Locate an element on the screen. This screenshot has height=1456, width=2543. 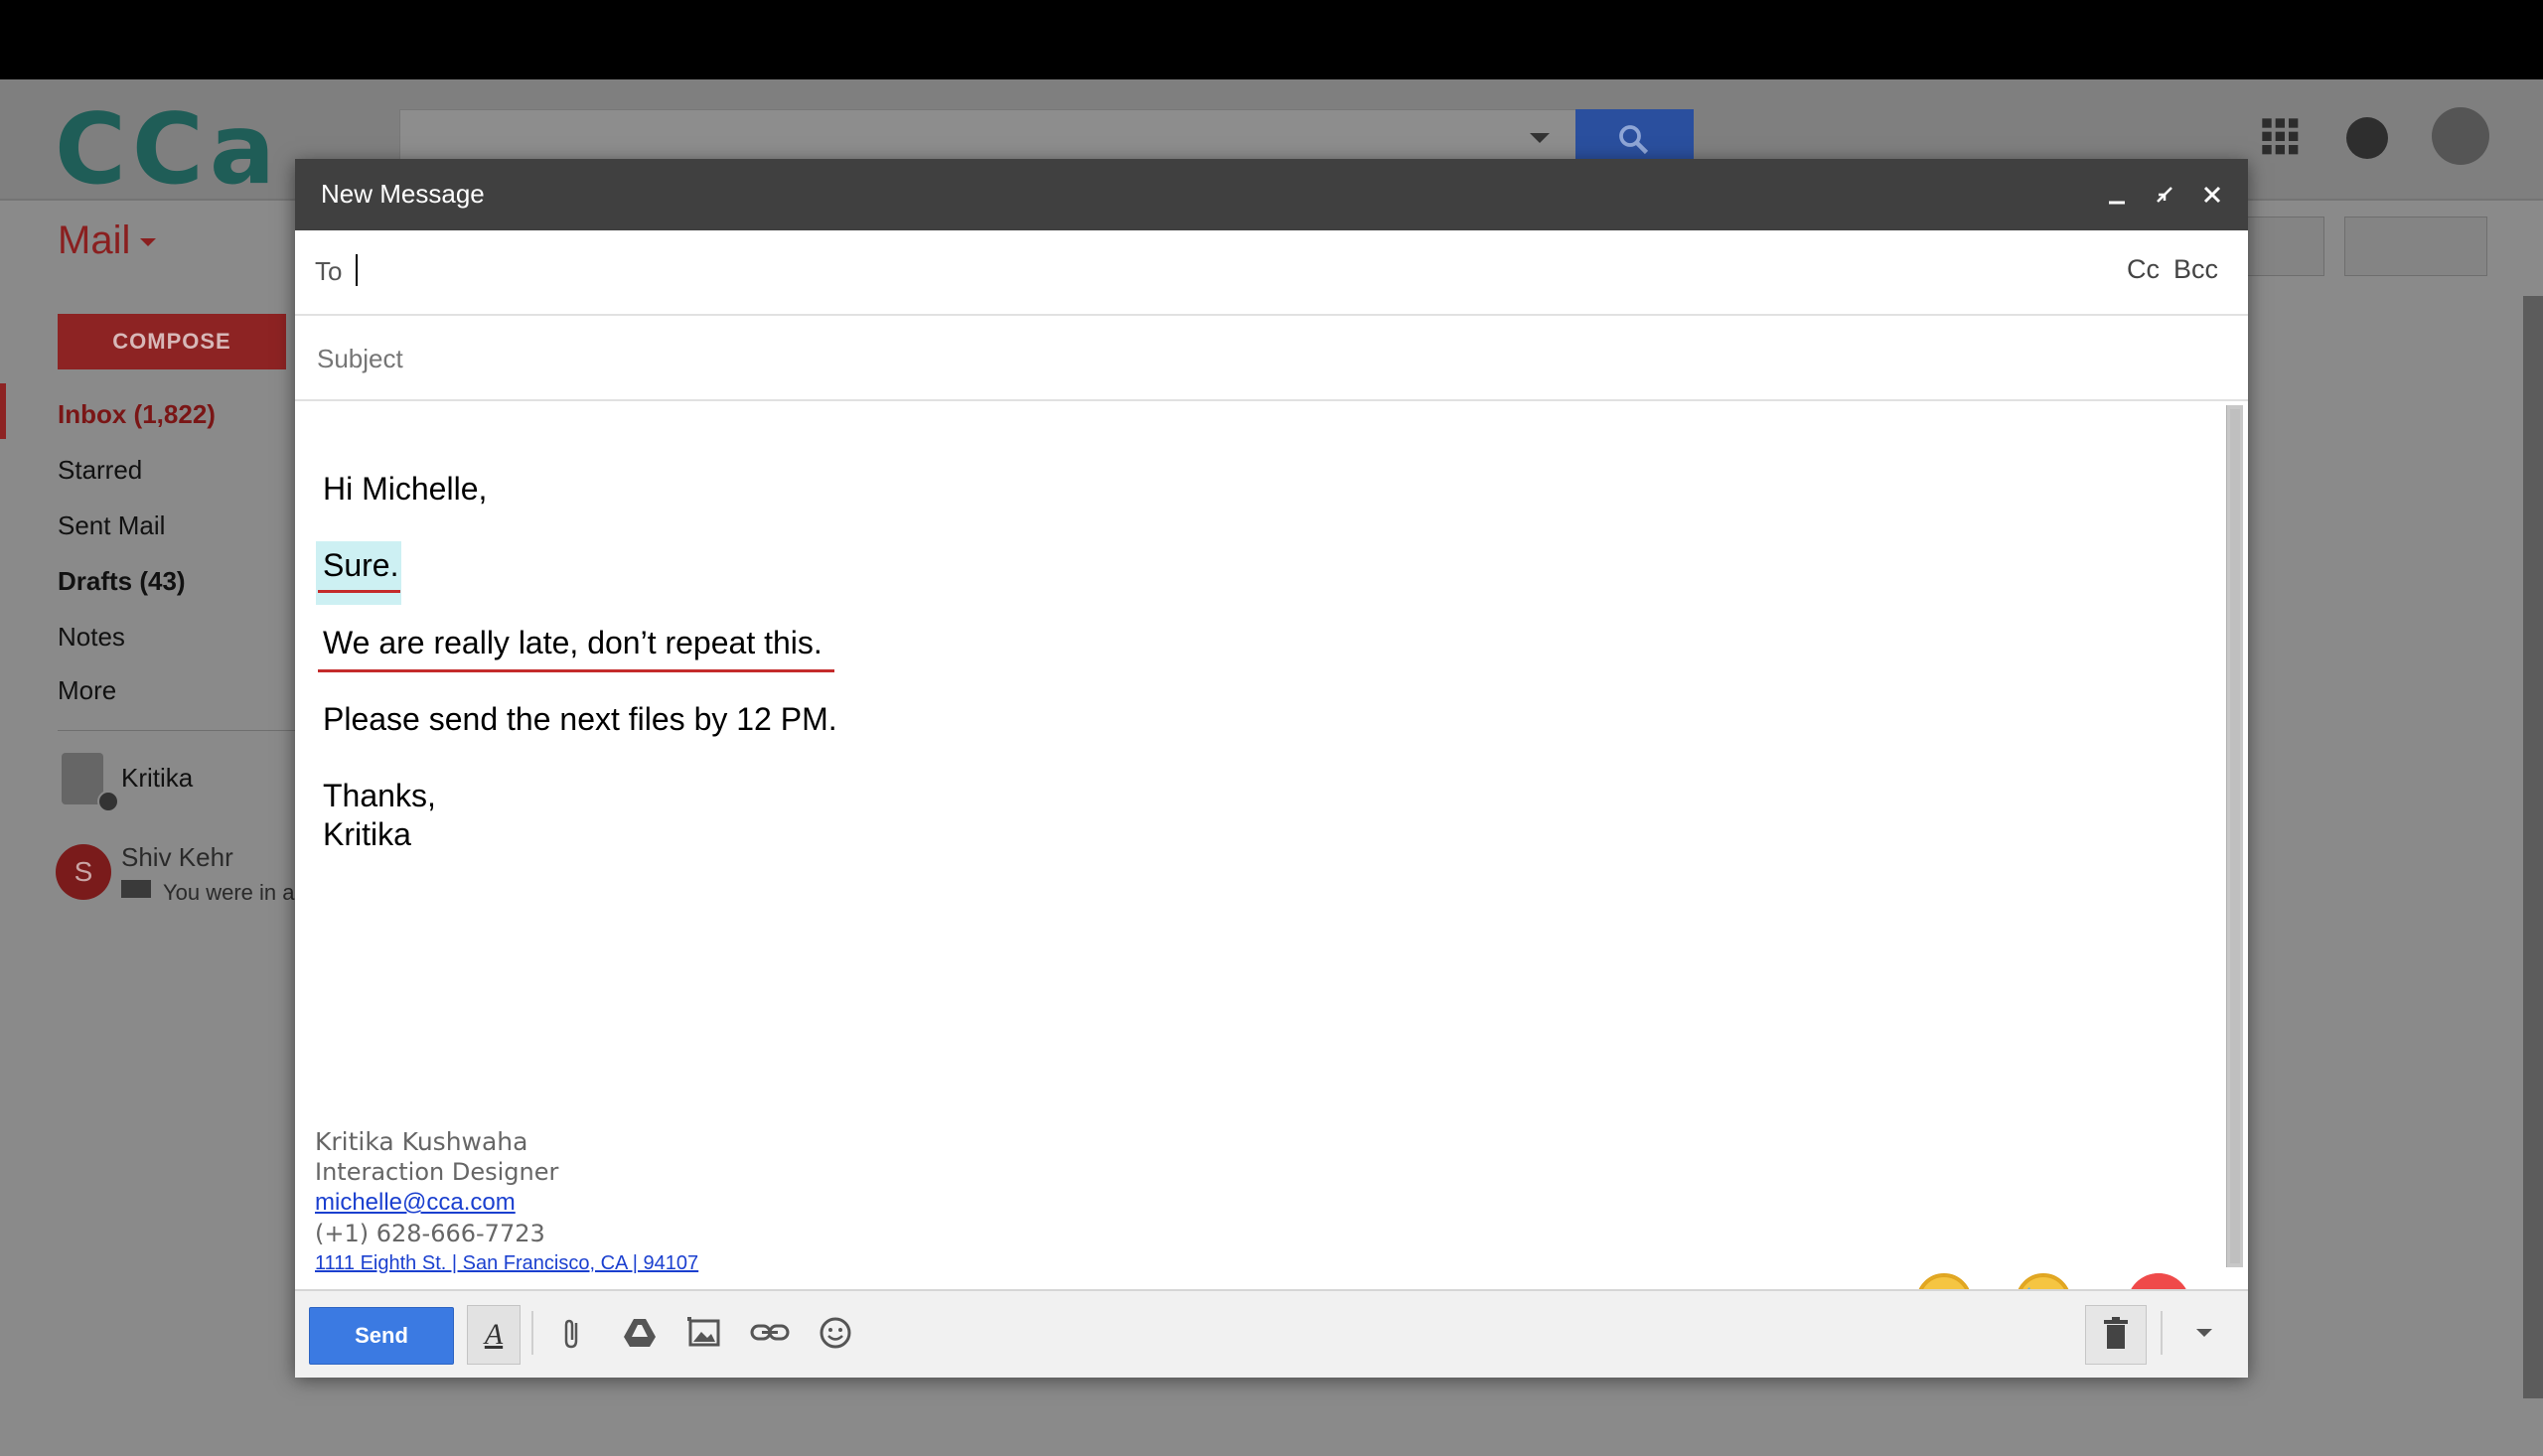
subject-row is located at coordinates (1271, 358).